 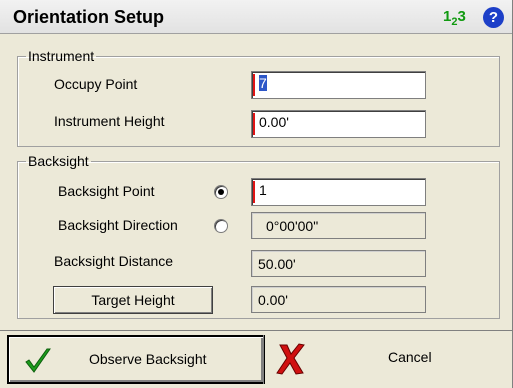 I want to click on occupy-point-label: Occupy Point, so click(x=96, y=84).